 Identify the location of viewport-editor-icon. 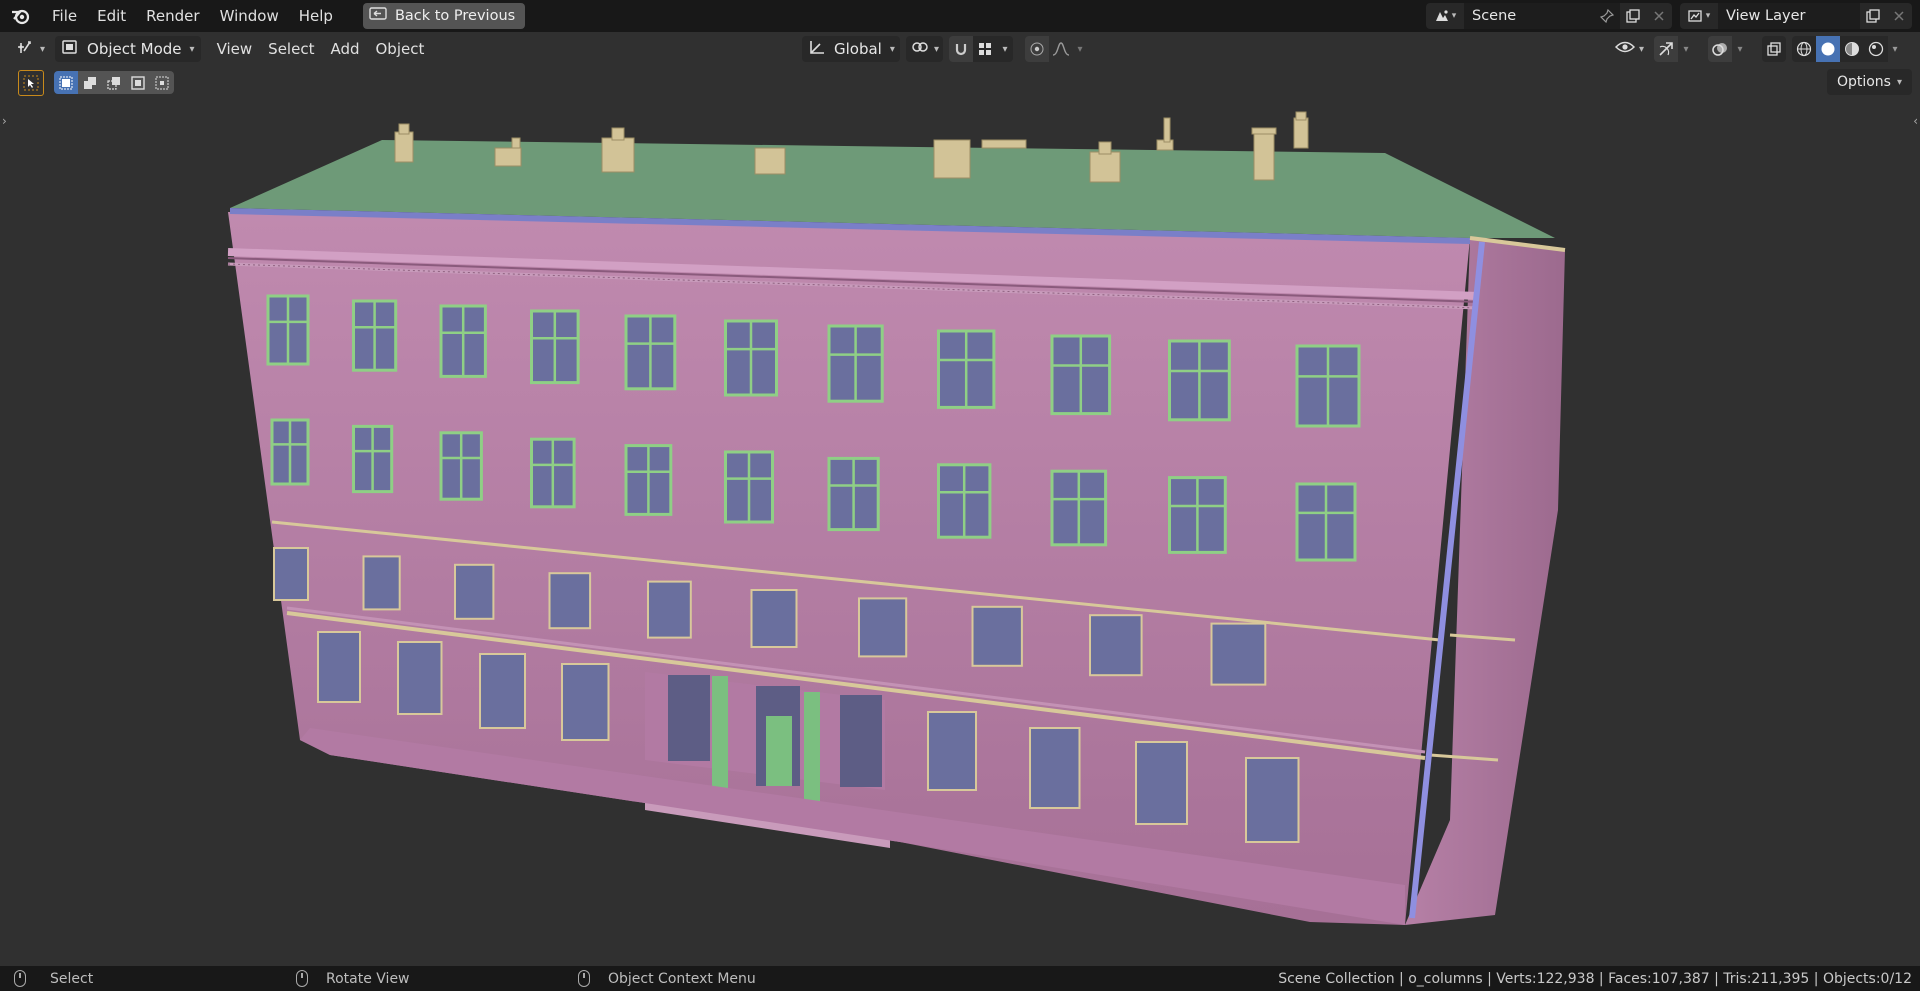
(26, 49).